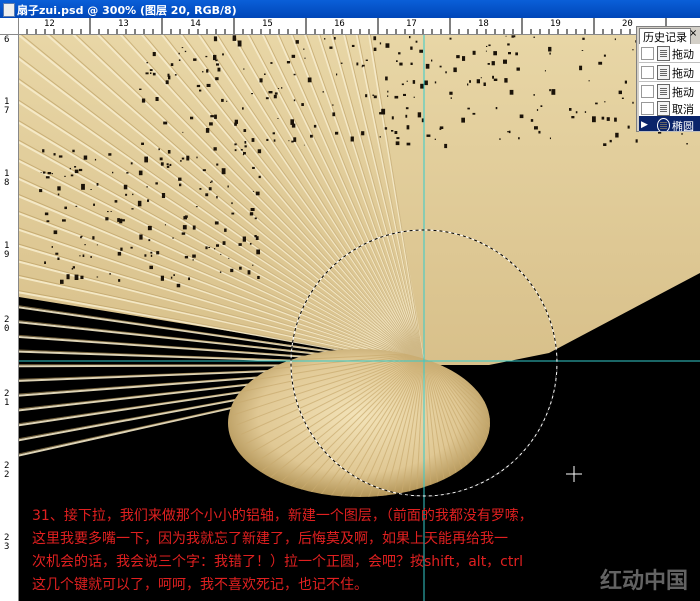 The height and width of the screenshot is (601, 700). I want to click on caption-line: 这里我要多嘴一下，因为我就忘了新建了，后悔莫及啊，如果上天能再给我一, so click(270, 539).